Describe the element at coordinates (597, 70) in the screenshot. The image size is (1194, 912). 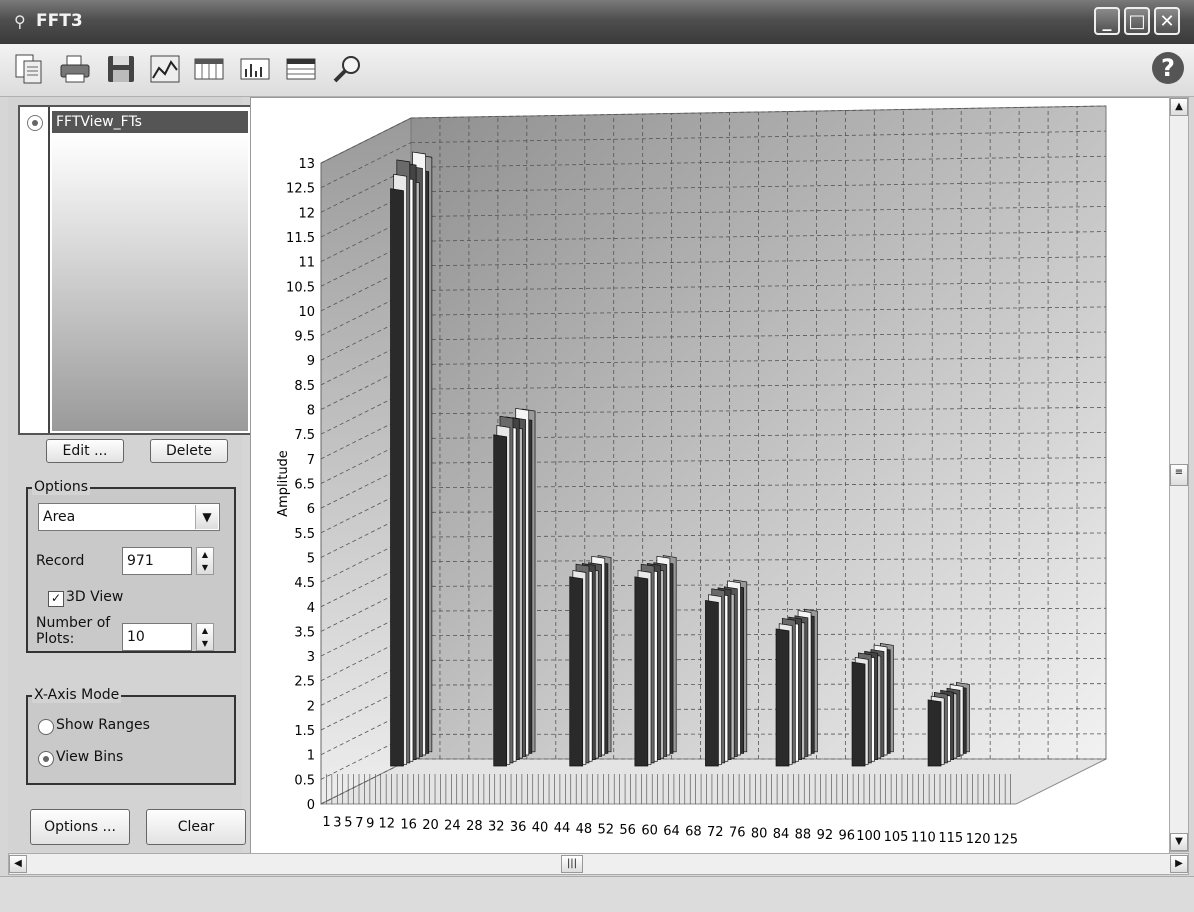
I see `toolbar: ?` at that location.